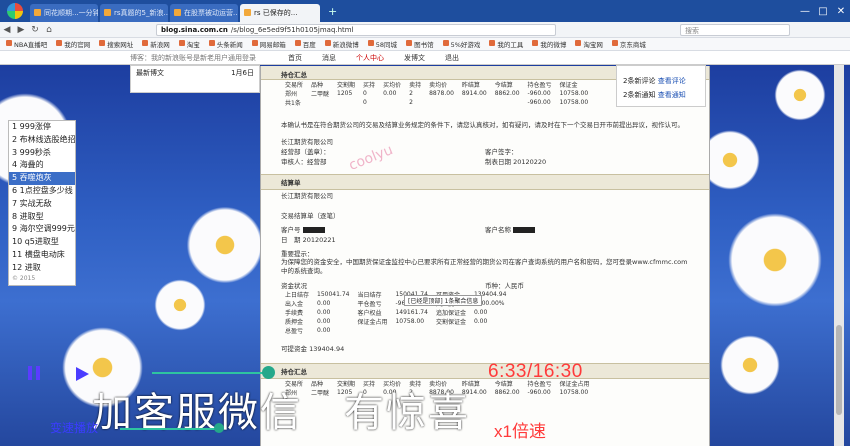 The height and width of the screenshot is (446, 850). What do you see at coordinates (415, 85) in the screenshot?
I see `table-header-cell: 卖持` at bounding box center [415, 85].